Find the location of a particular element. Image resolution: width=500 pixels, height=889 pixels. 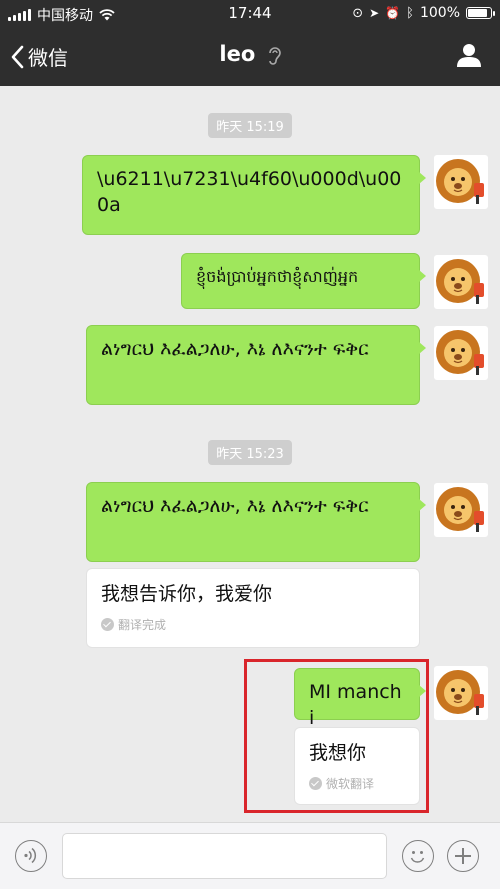

timestamp-divider: 昨天 15:19 is located at coordinates (250, 125).